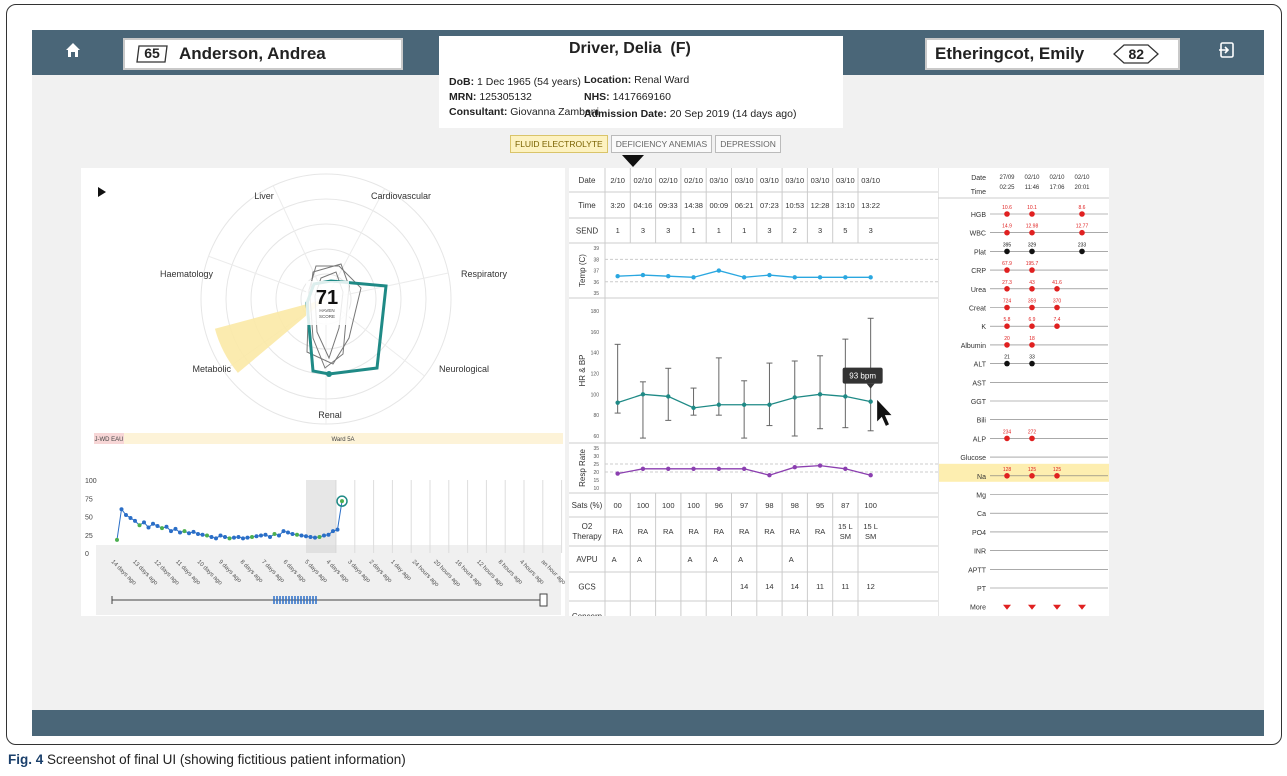 This screenshot has height=776, width=1287. What do you see at coordinates (543, 600) in the screenshot?
I see `range-slider-handle` at bounding box center [543, 600].